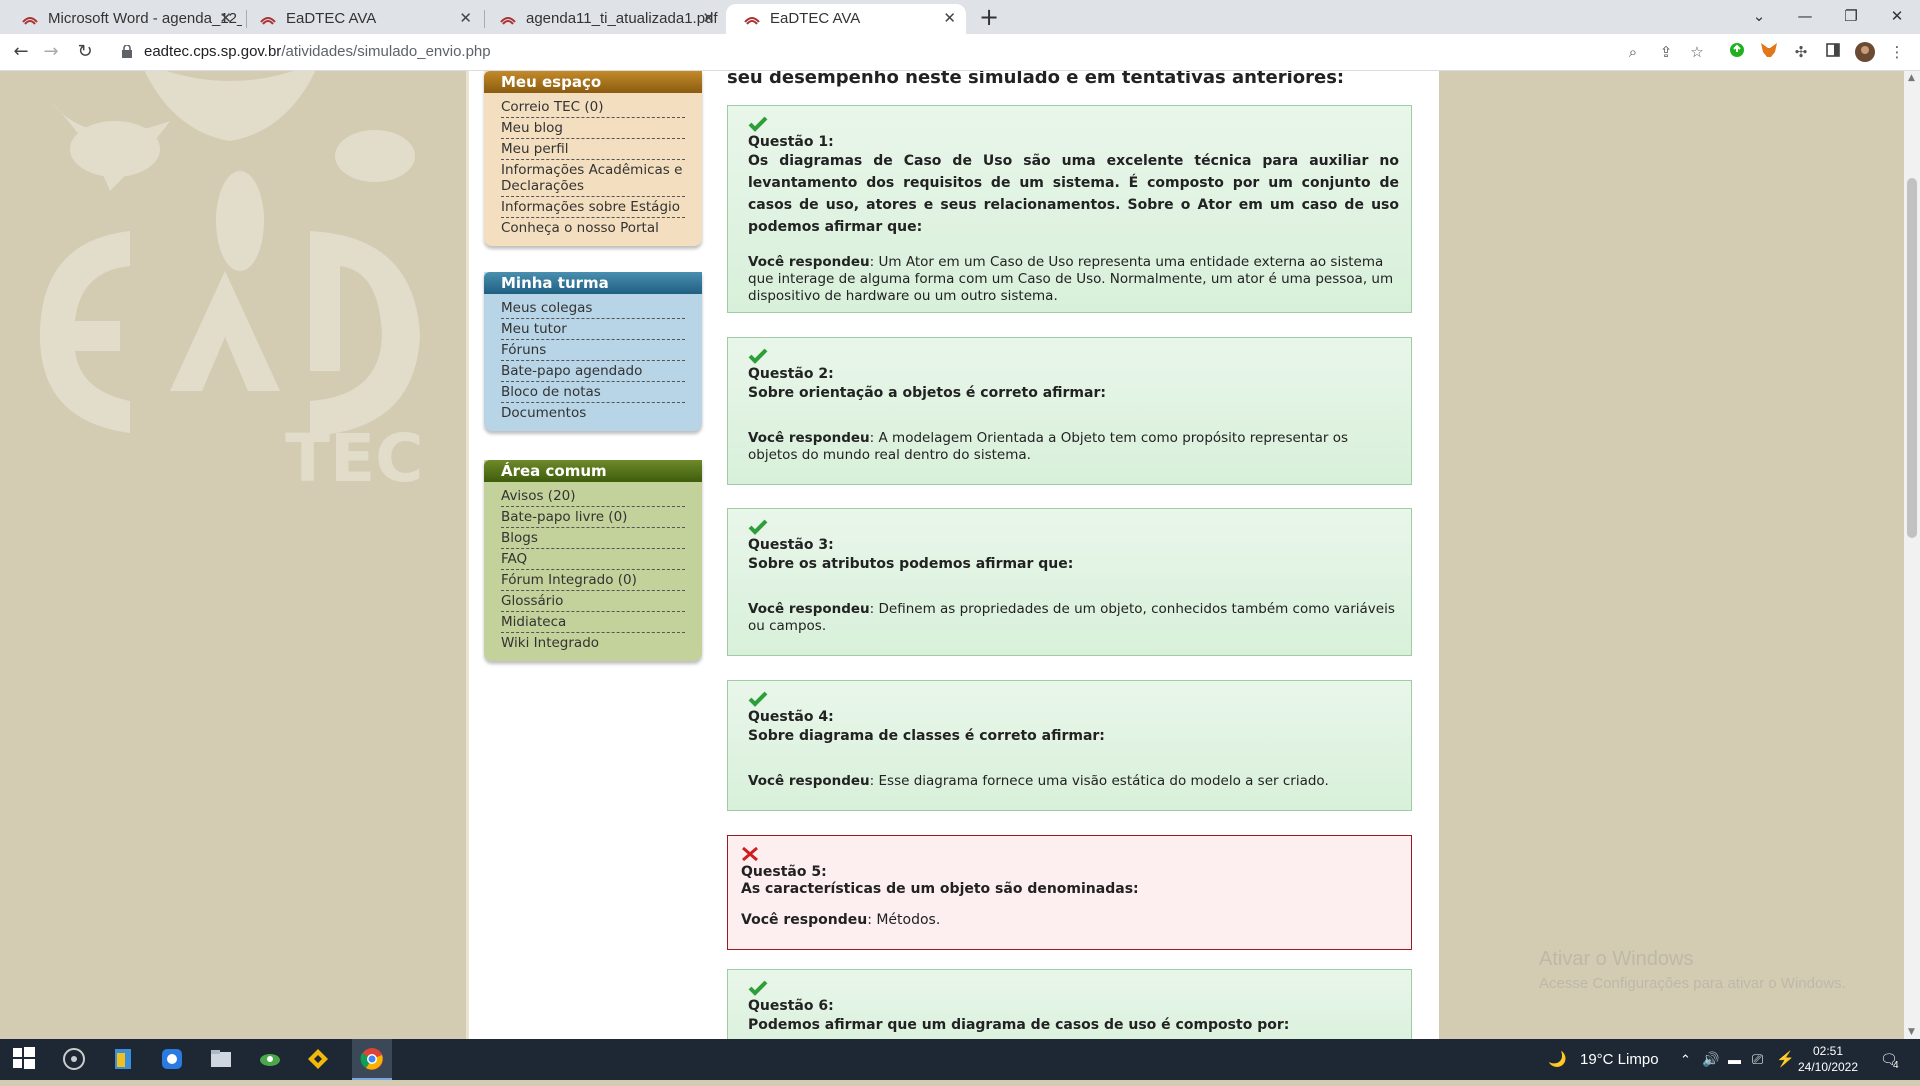 Image resolution: width=1920 pixels, height=1086 pixels. I want to click on menu-item-forum-integrado: Fórum Integrado (0), so click(593, 580).